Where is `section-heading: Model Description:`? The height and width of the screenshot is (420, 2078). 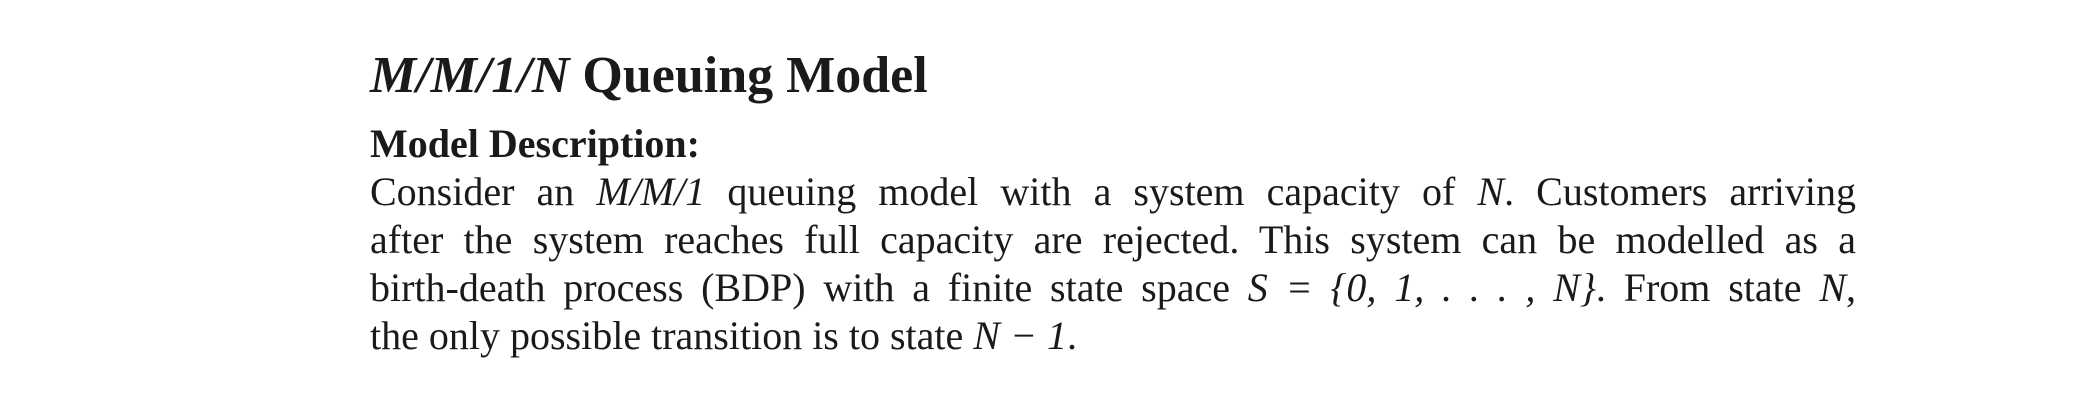
section-heading: Model Description: is located at coordinates (535, 143).